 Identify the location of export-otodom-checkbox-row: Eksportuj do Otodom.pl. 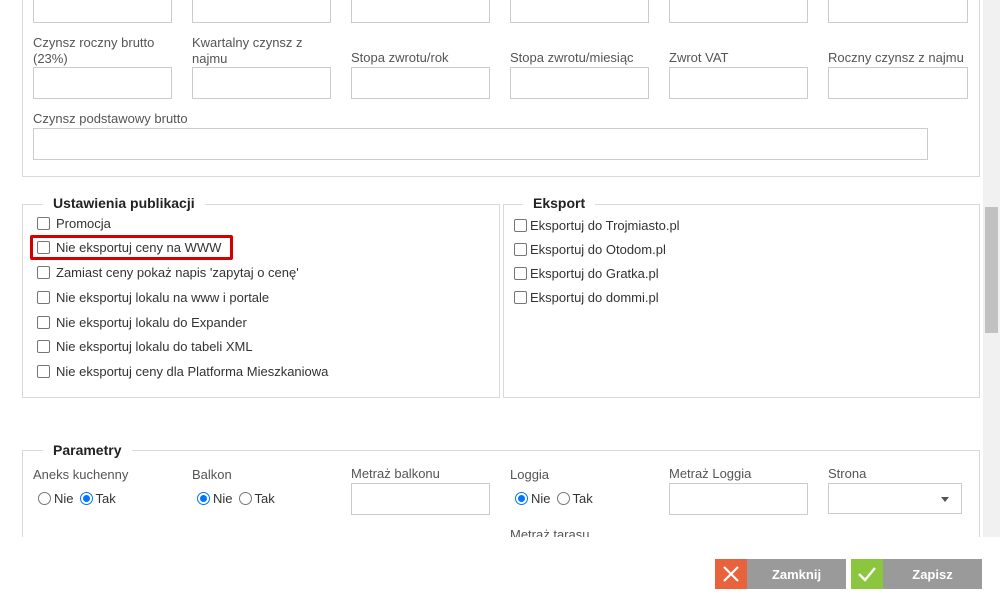
(590, 249).